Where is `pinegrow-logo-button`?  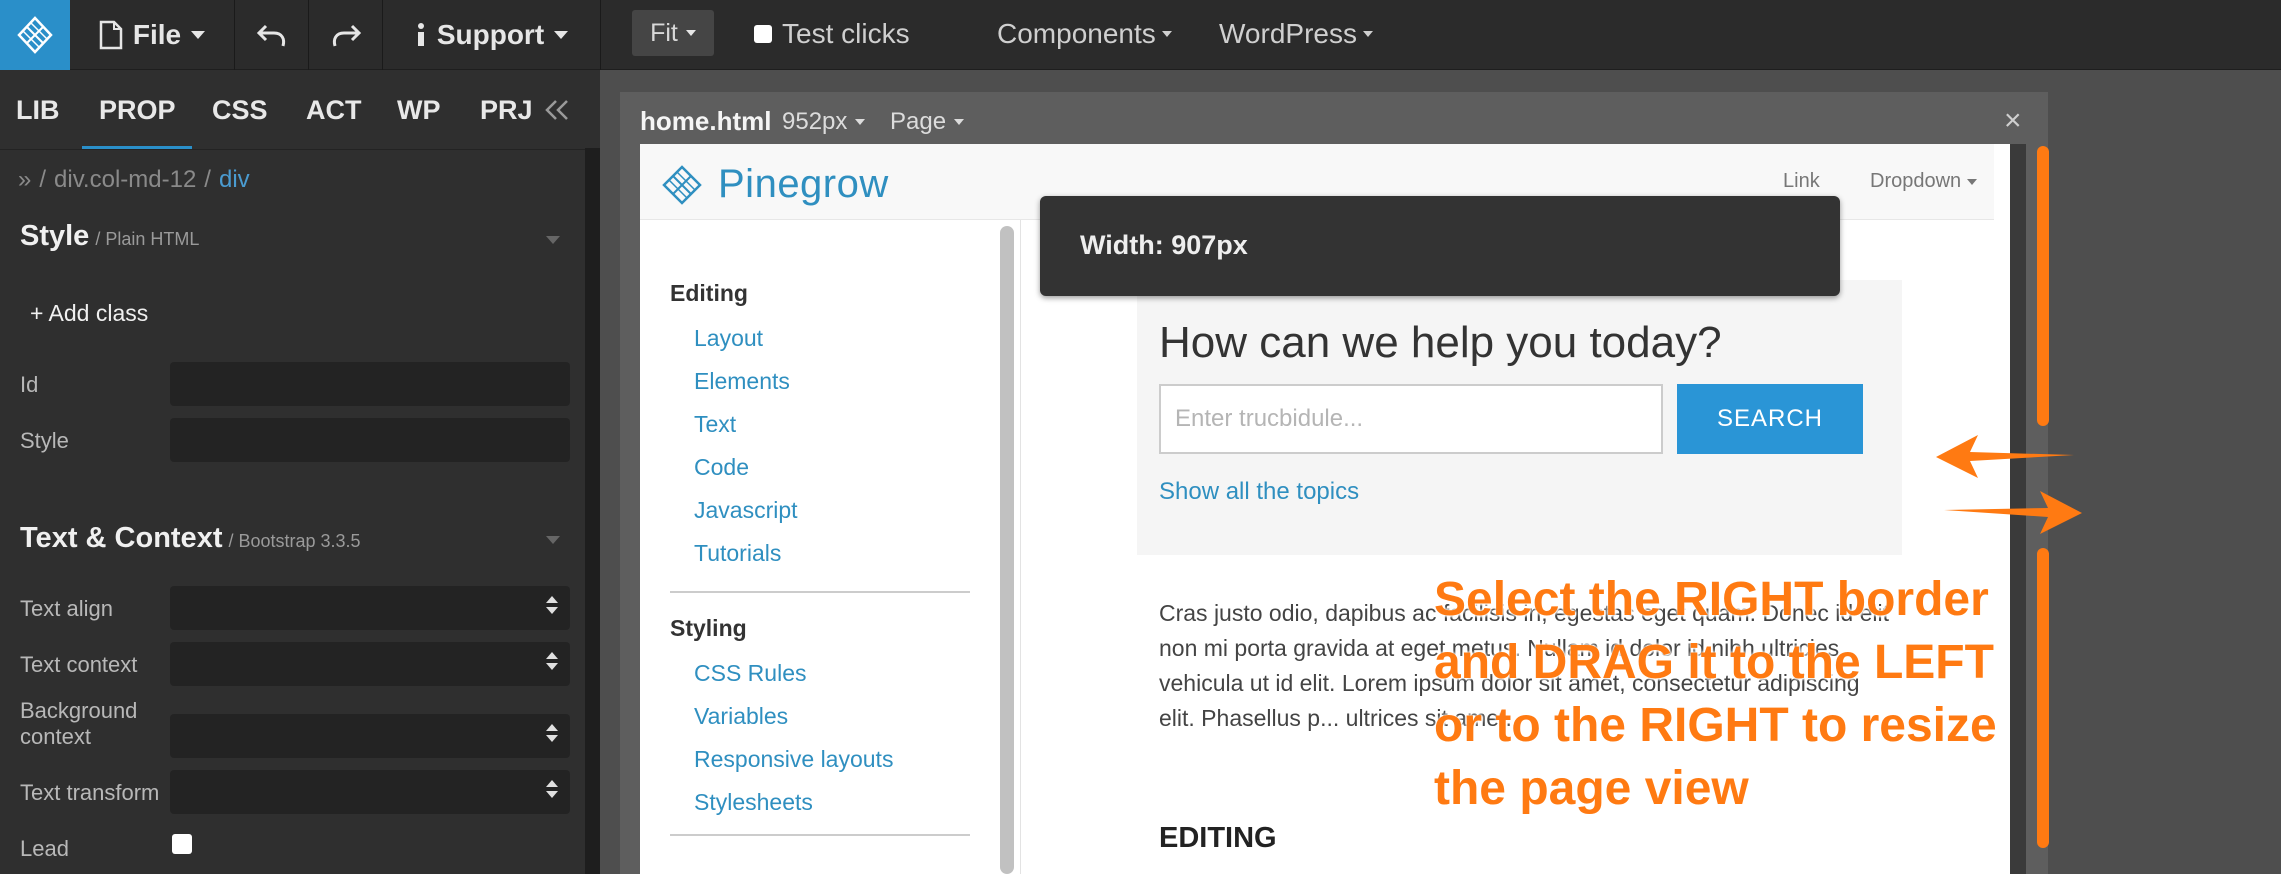
pinegrow-logo-button is located at coordinates (35, 35).